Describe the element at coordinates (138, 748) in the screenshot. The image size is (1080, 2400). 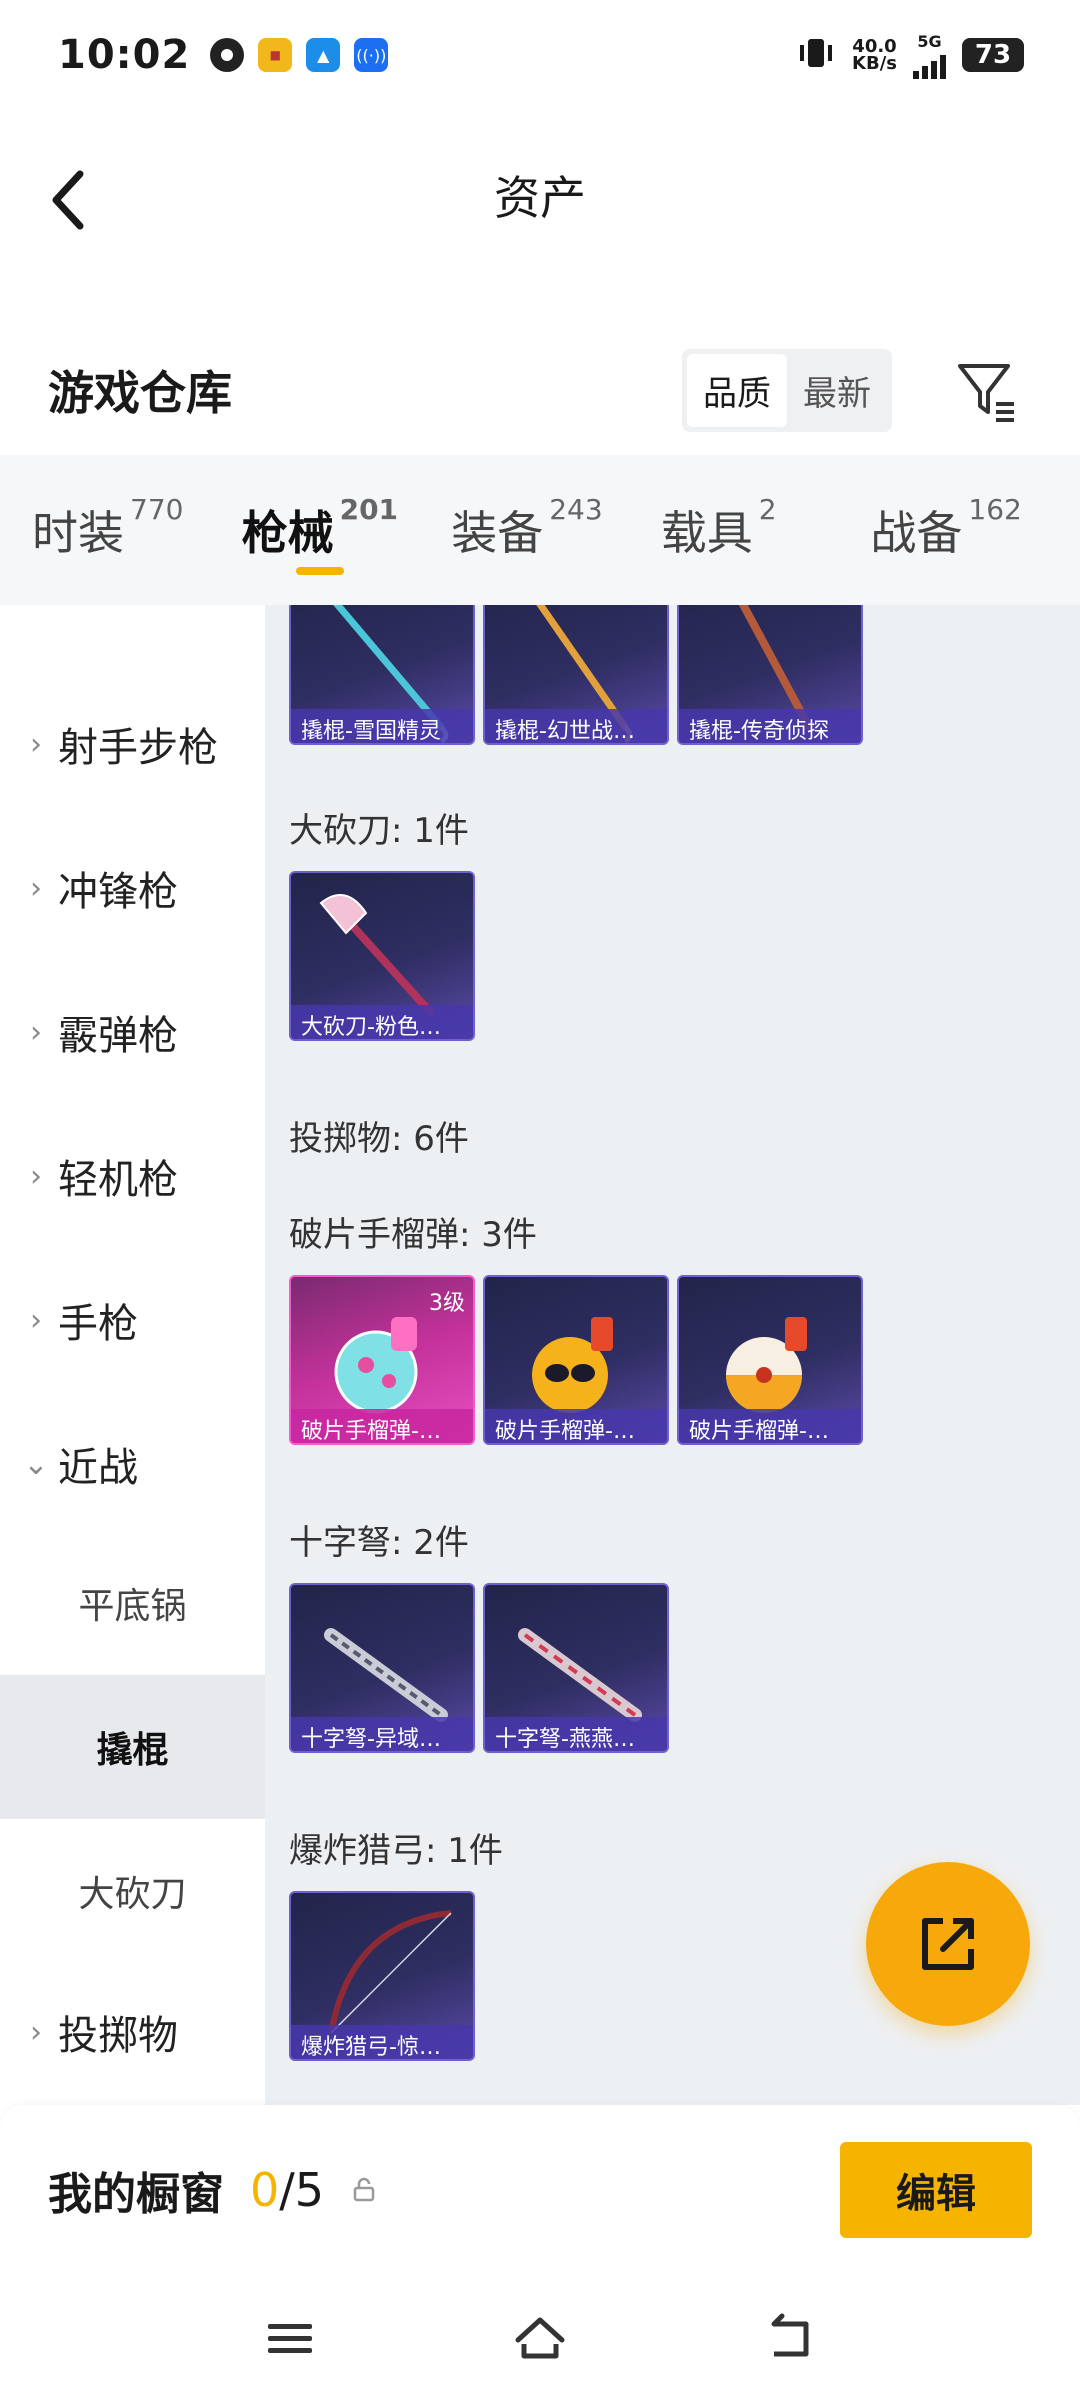
I see `sidebar-item-label: 射手步枪` at that location.